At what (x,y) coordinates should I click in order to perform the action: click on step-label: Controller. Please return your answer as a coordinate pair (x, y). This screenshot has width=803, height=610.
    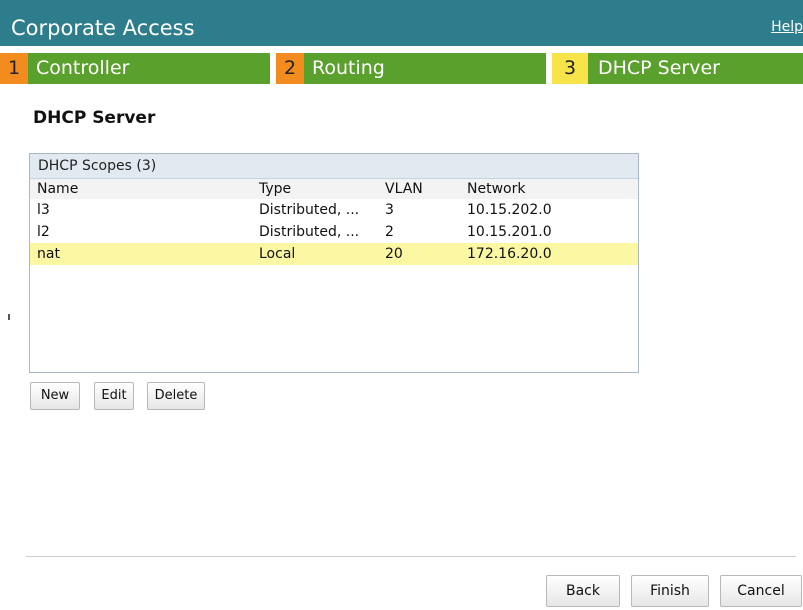
    Looking at the image, I should click on (83, 68).